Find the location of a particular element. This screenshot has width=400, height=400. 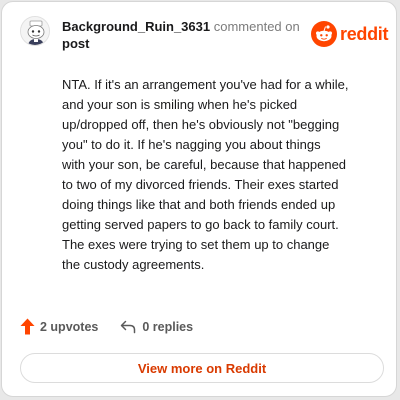

snoo-avatar-icon is located at coordinates (35, 31).